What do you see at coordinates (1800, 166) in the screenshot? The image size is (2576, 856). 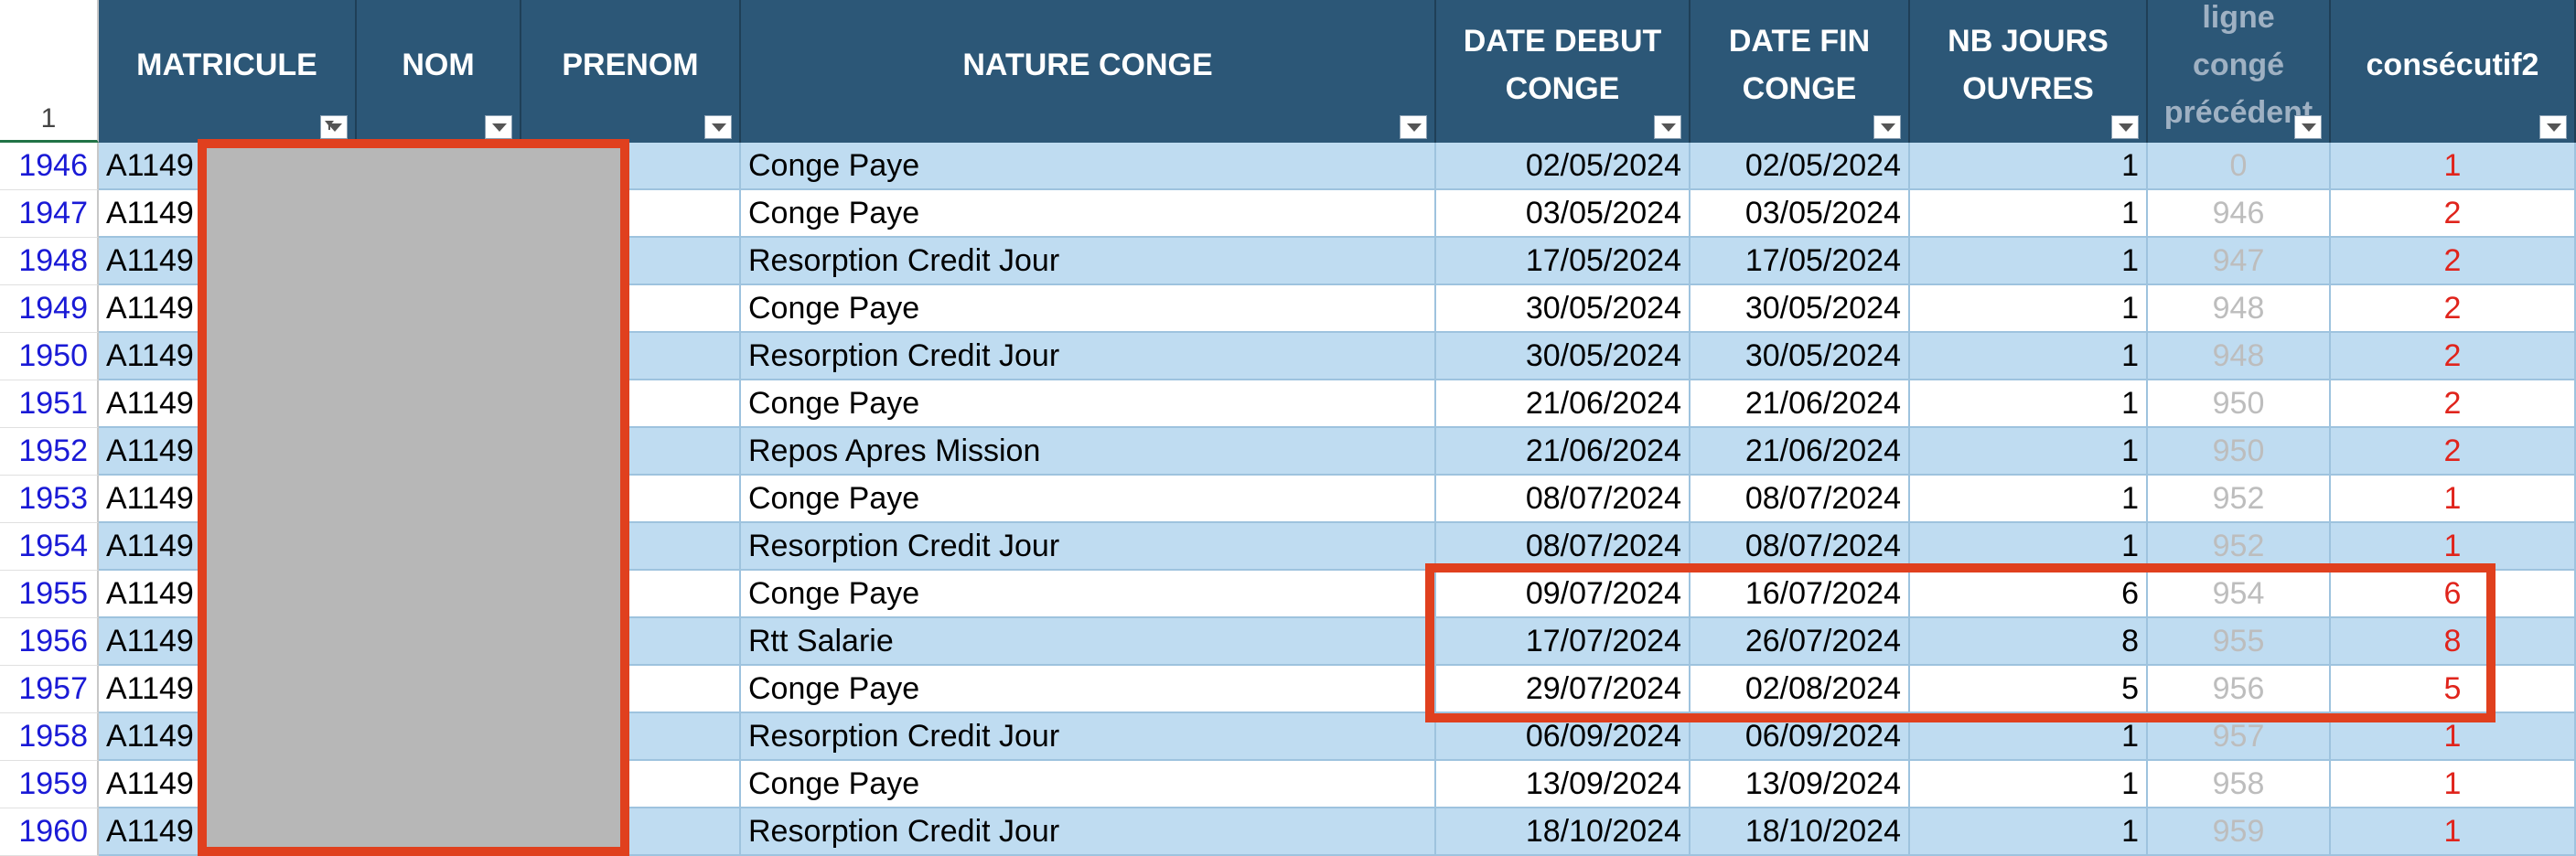 I see `cell-date-fin: 02/05/2024` at bounding box center [1800, 166].